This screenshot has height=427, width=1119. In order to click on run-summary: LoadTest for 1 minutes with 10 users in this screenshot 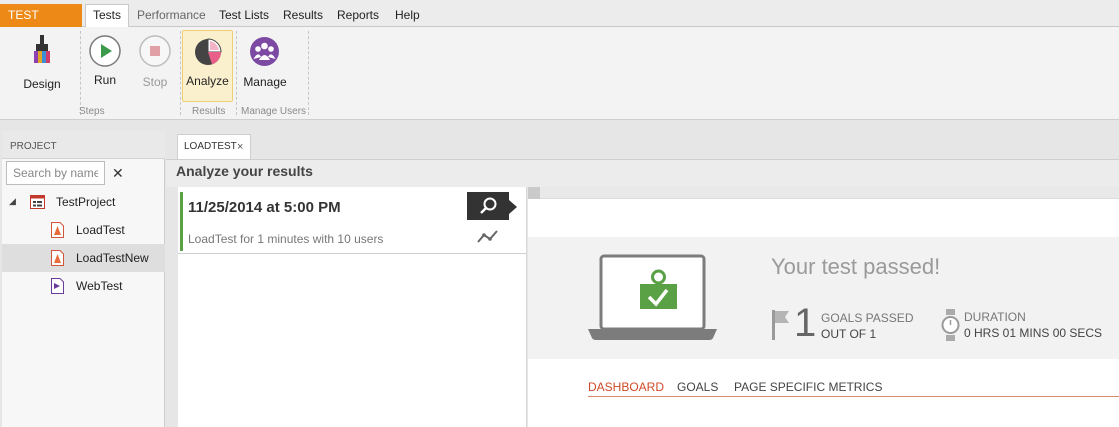, I will do `click(286, 239)`.